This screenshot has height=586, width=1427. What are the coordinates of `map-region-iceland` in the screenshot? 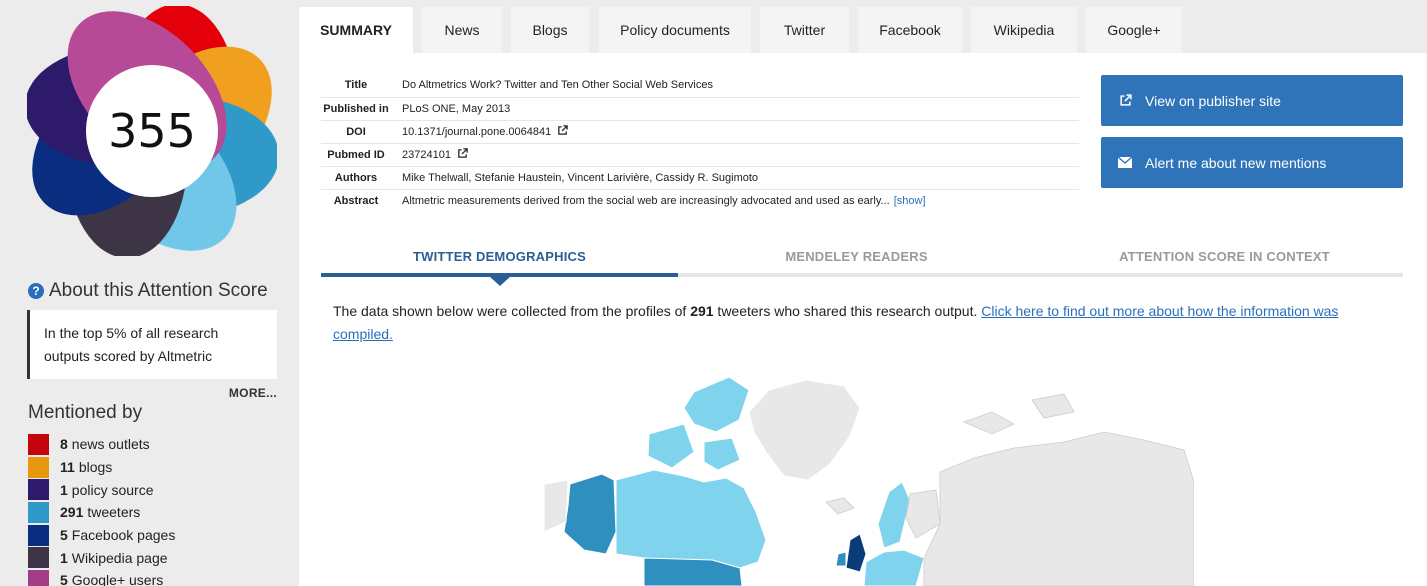 It's located at (840, 506).